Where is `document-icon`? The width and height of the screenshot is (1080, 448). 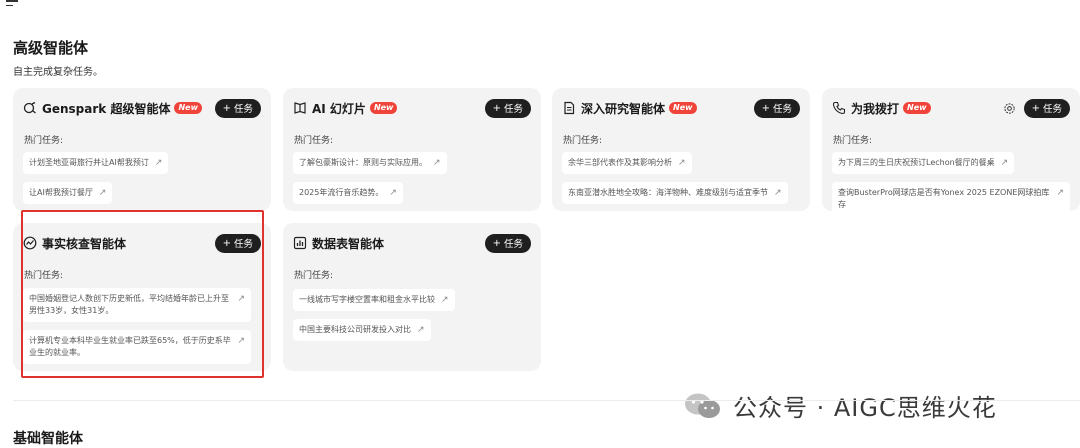 document-icon is located at coordinates (569, 108).